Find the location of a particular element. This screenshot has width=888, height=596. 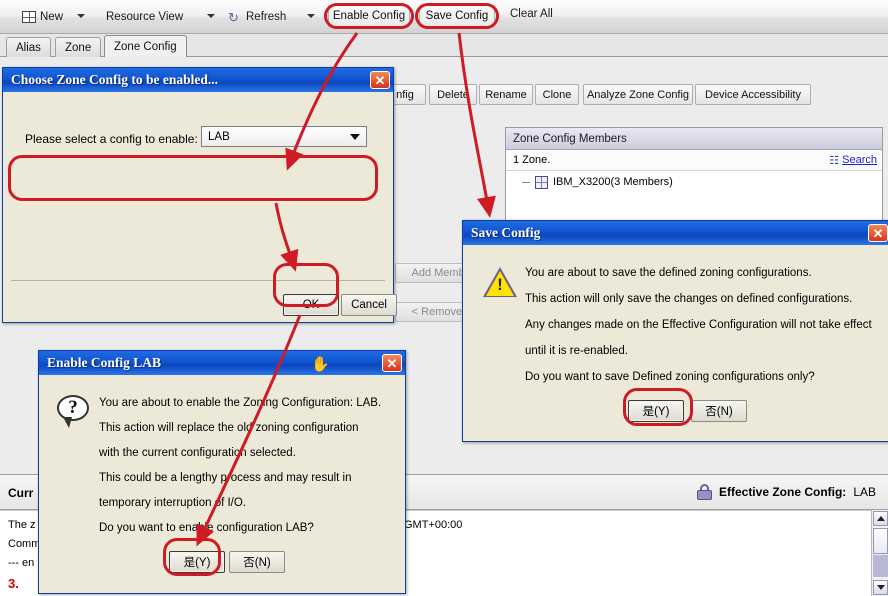

question-icon: ? is located at coordinates (75, 411).